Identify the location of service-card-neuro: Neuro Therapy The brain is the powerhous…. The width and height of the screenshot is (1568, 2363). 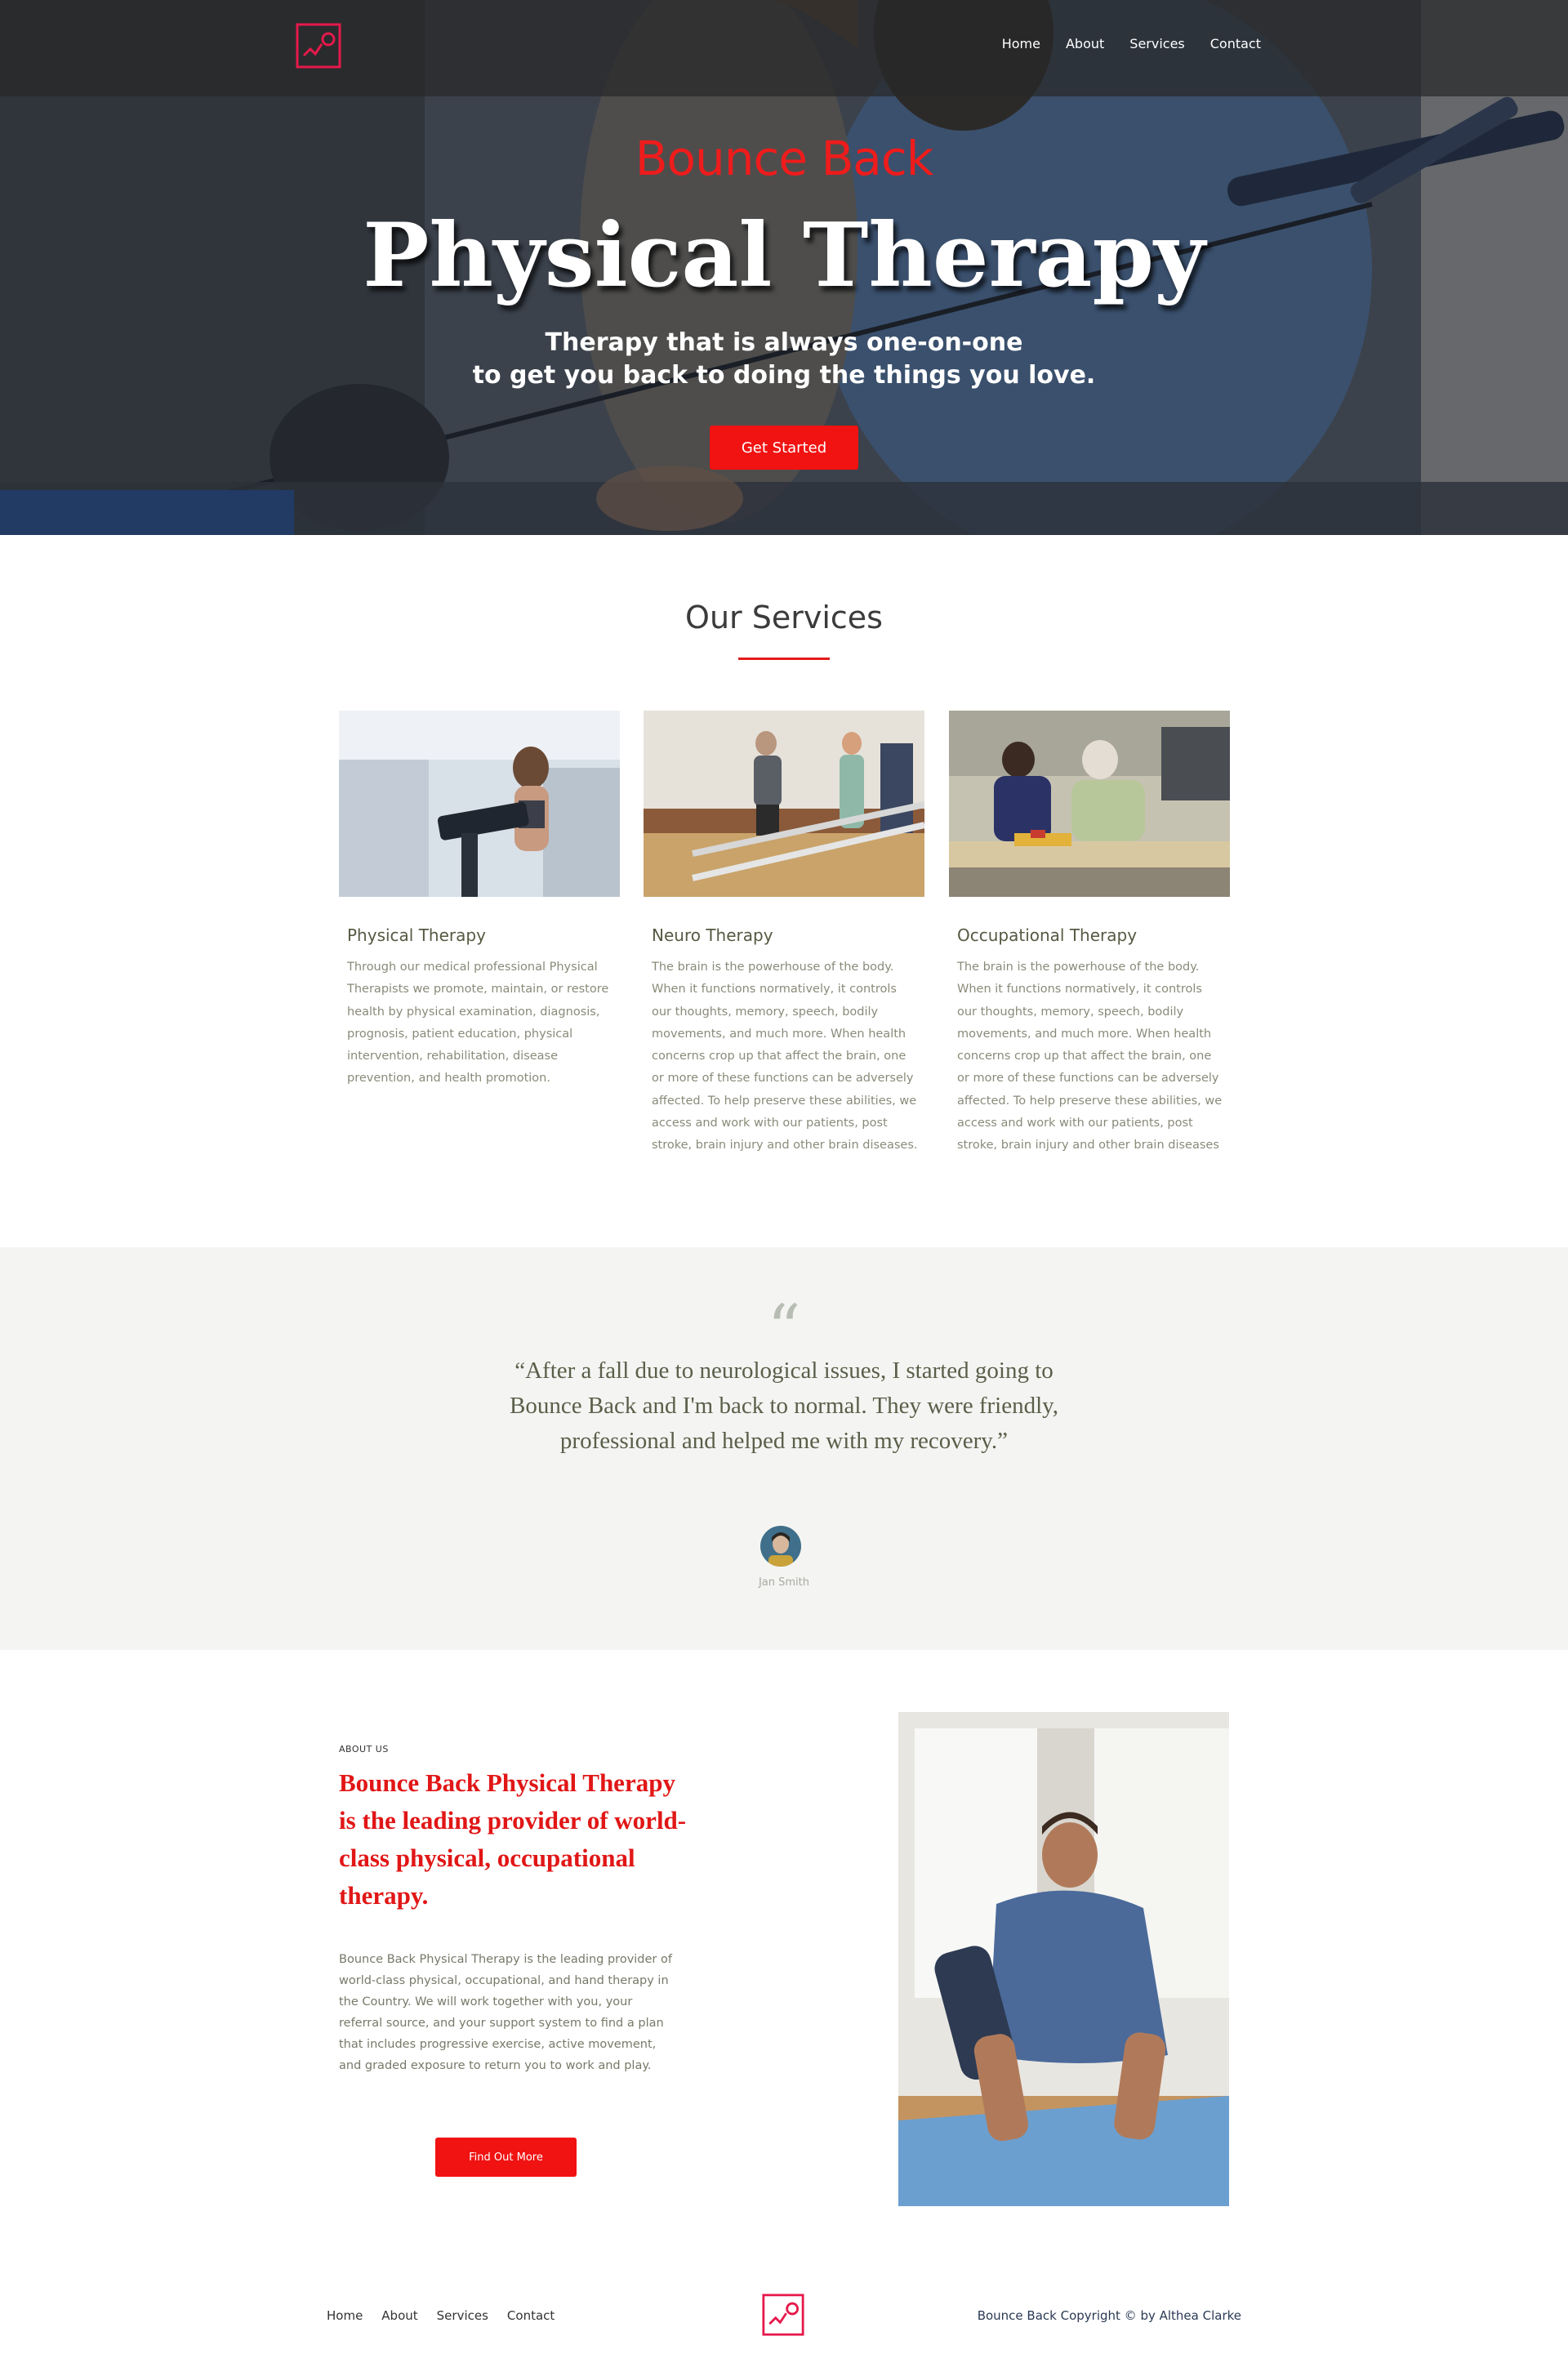
(784, 934).